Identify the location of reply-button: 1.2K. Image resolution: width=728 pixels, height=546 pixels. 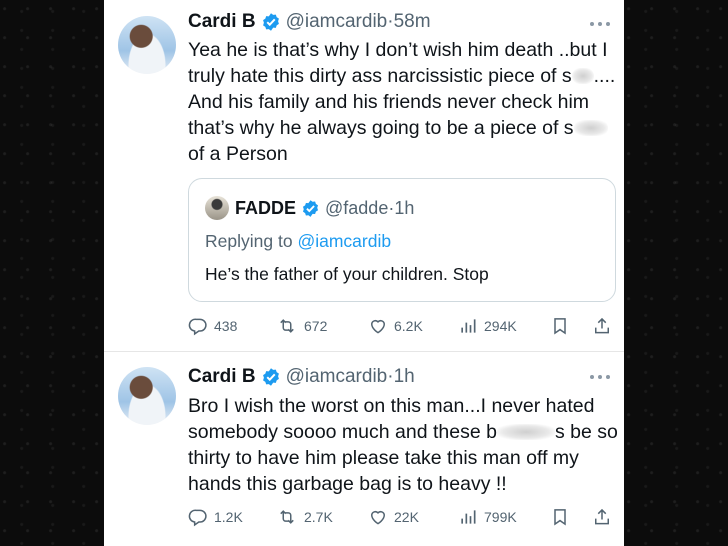
(215, 517).